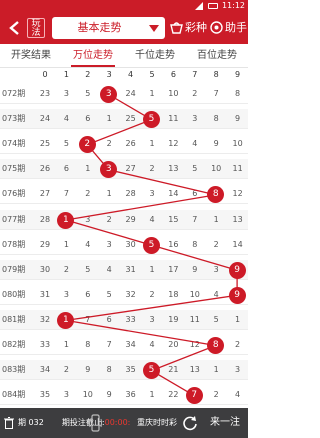 The width and height of the screenshot is (320, 438). I want to click on column-header-digit: 7, so click(195, 74).